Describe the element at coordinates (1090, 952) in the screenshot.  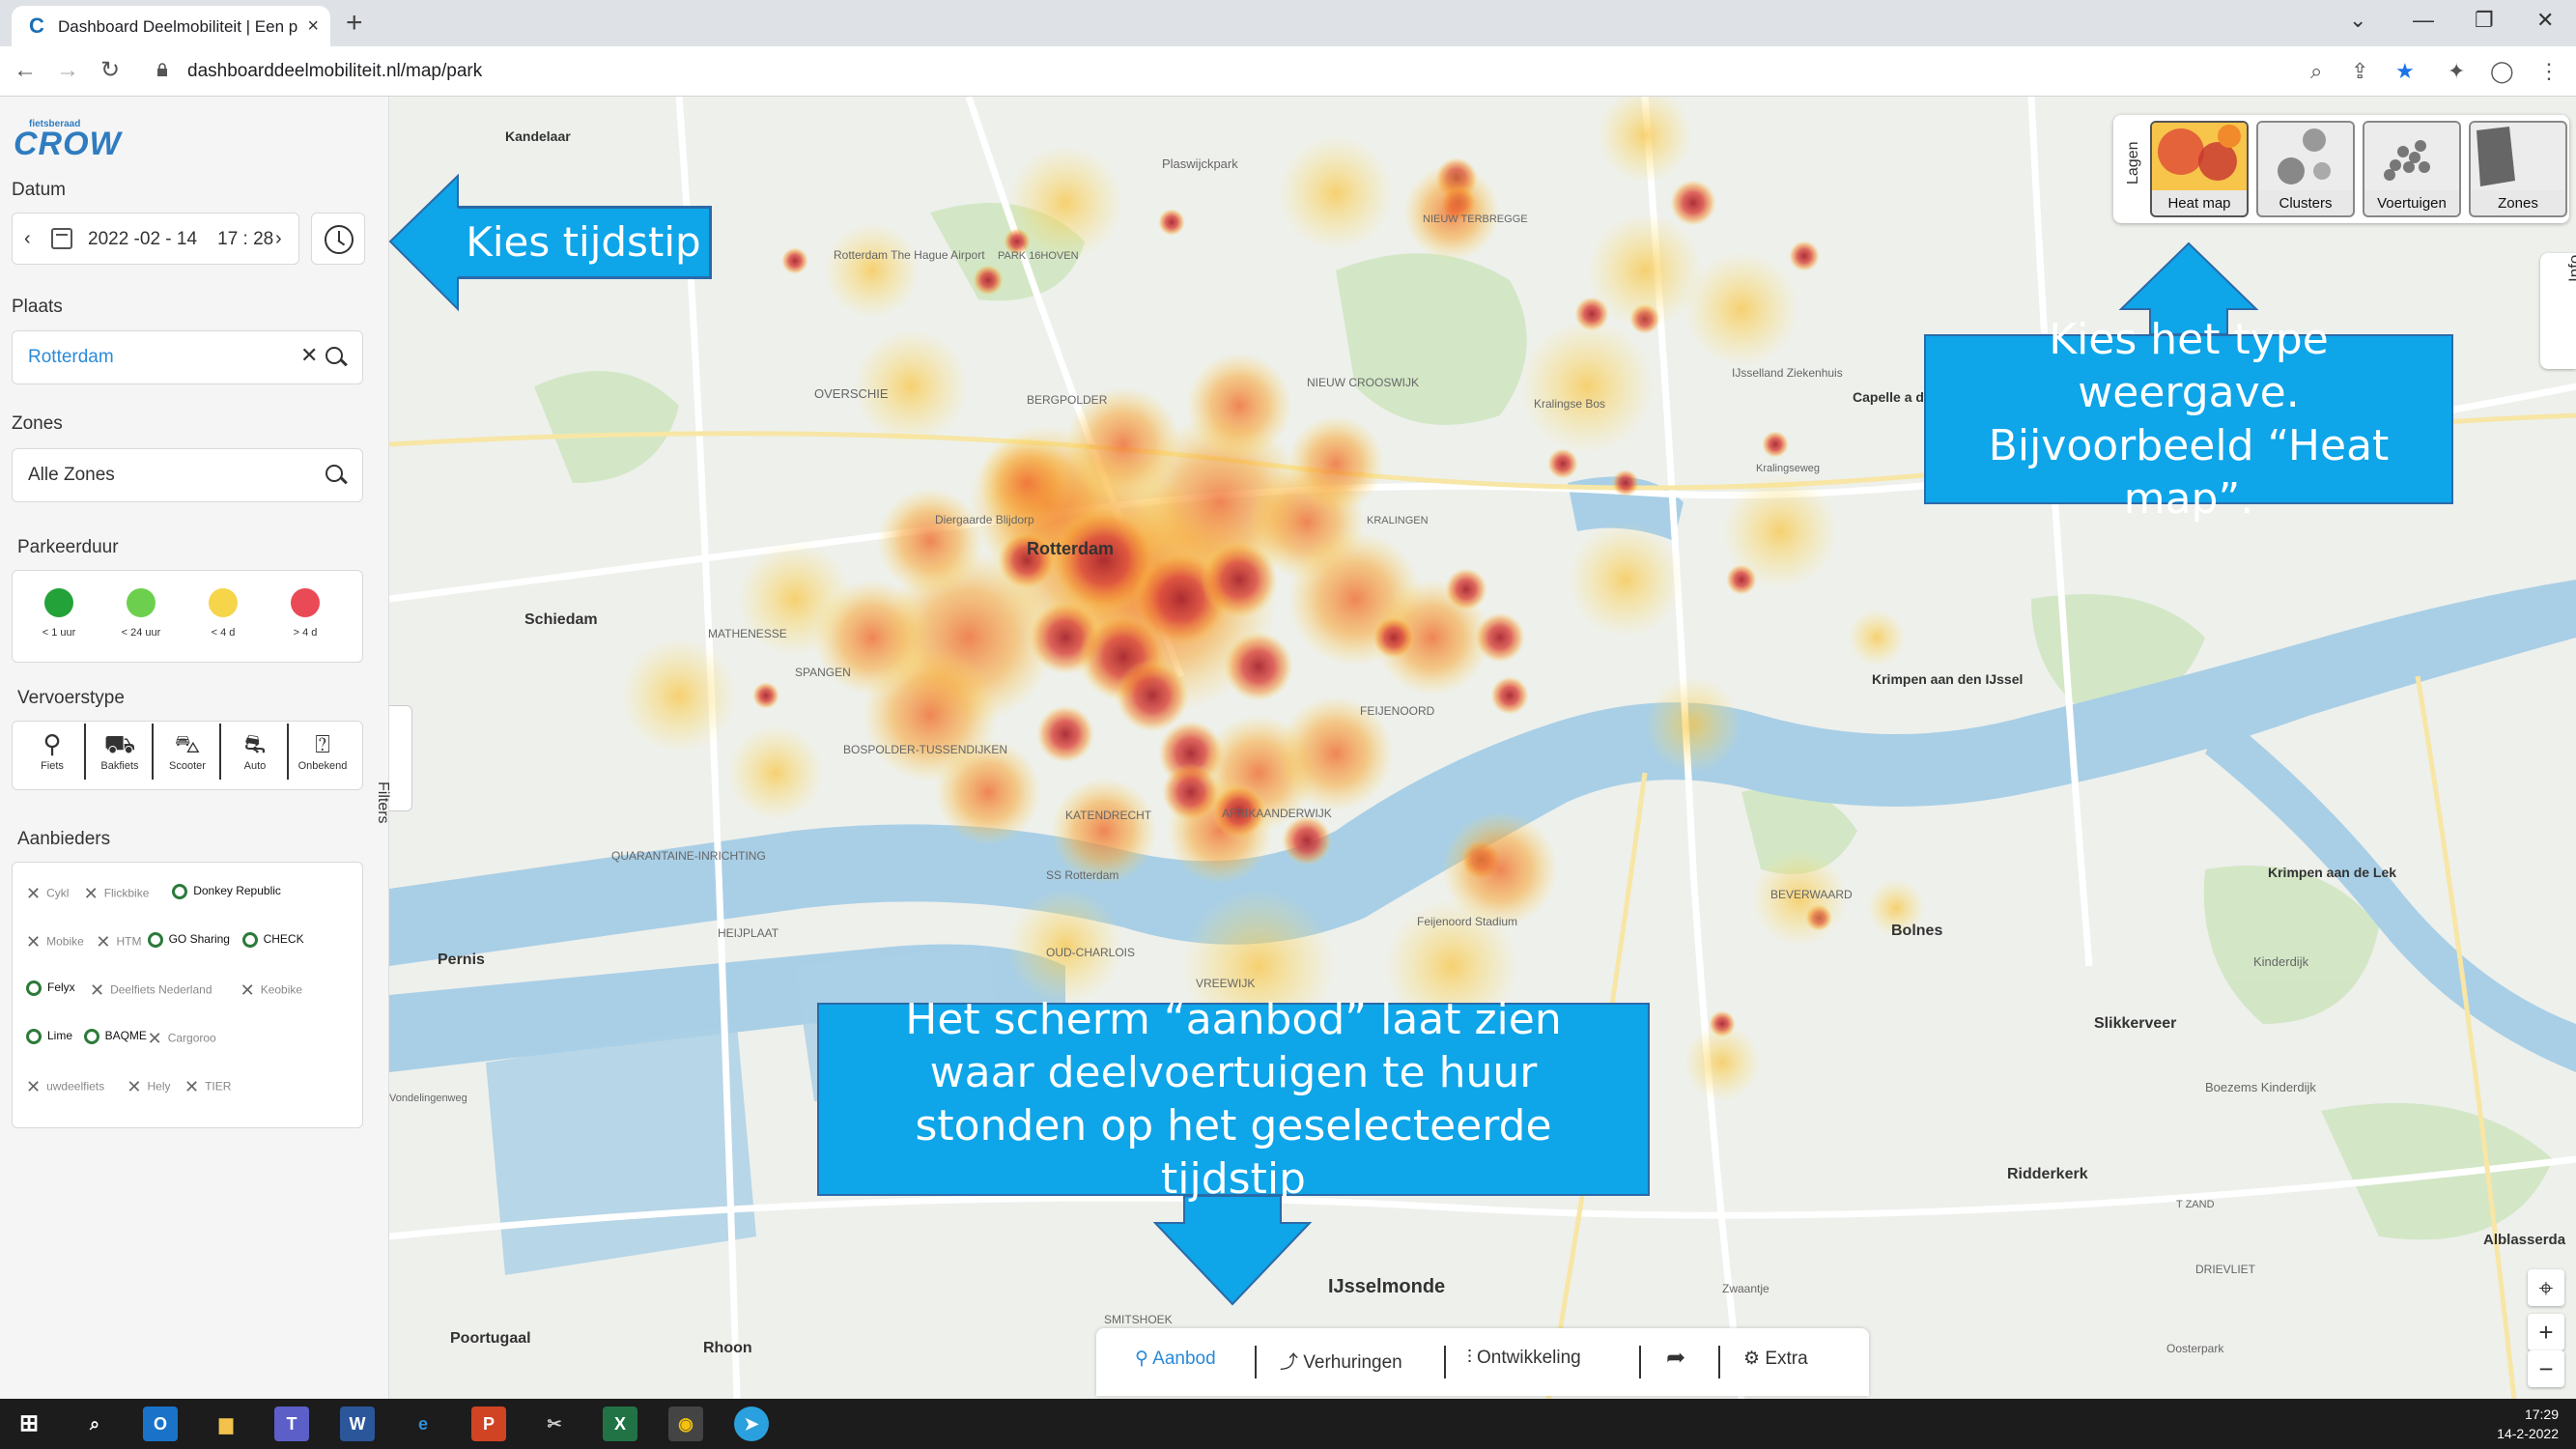
I see `map-place-label: OUD-CHARLOIS` at that location.